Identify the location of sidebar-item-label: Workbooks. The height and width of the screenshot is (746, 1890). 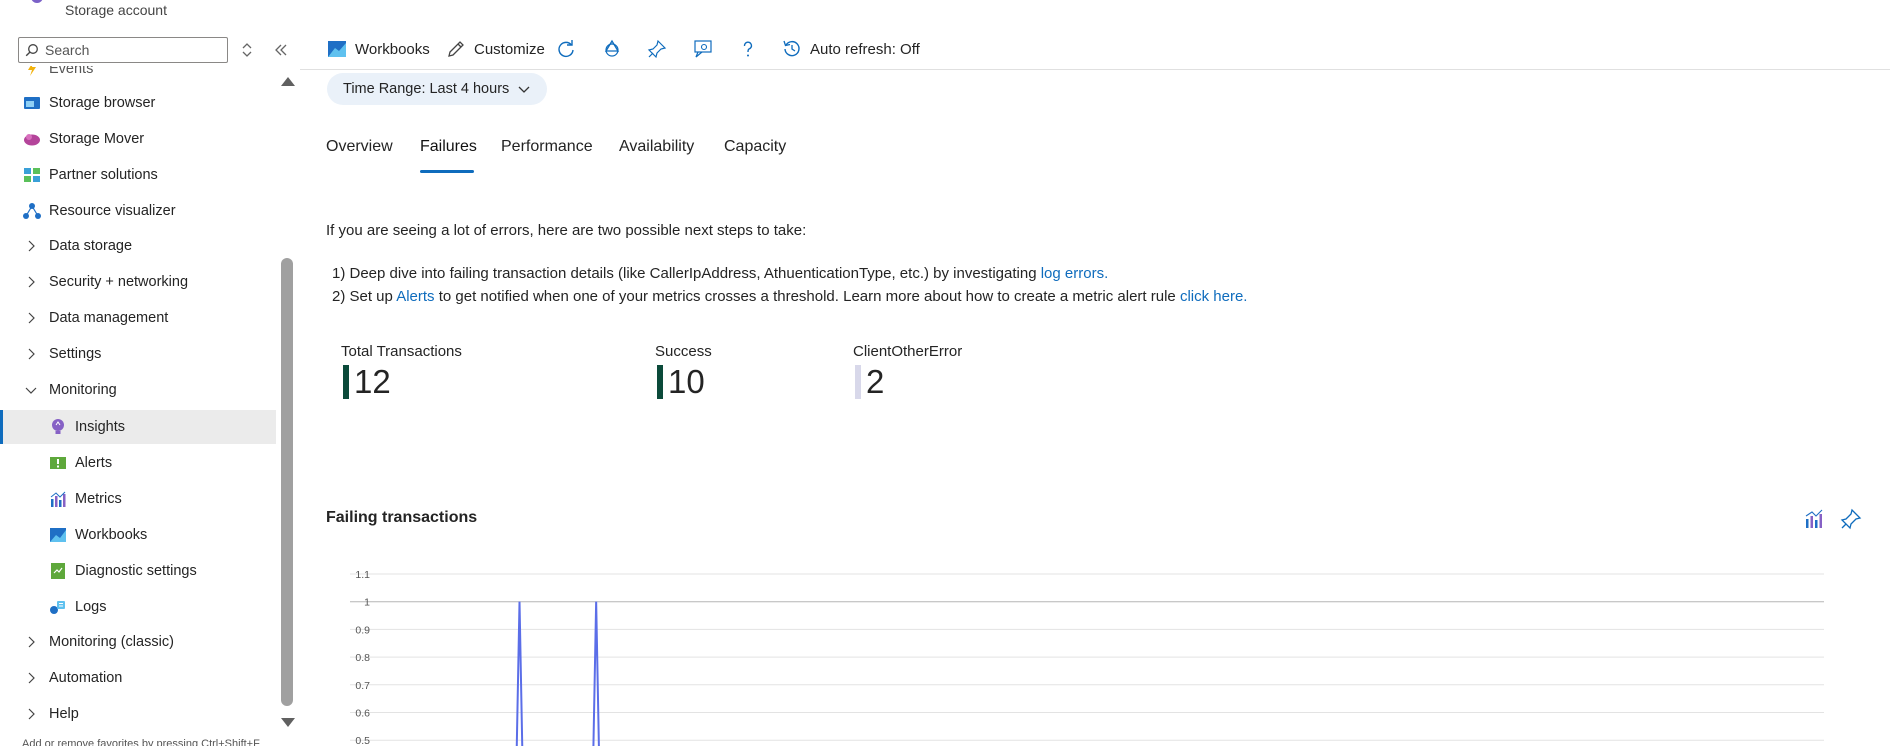
(111, 535).